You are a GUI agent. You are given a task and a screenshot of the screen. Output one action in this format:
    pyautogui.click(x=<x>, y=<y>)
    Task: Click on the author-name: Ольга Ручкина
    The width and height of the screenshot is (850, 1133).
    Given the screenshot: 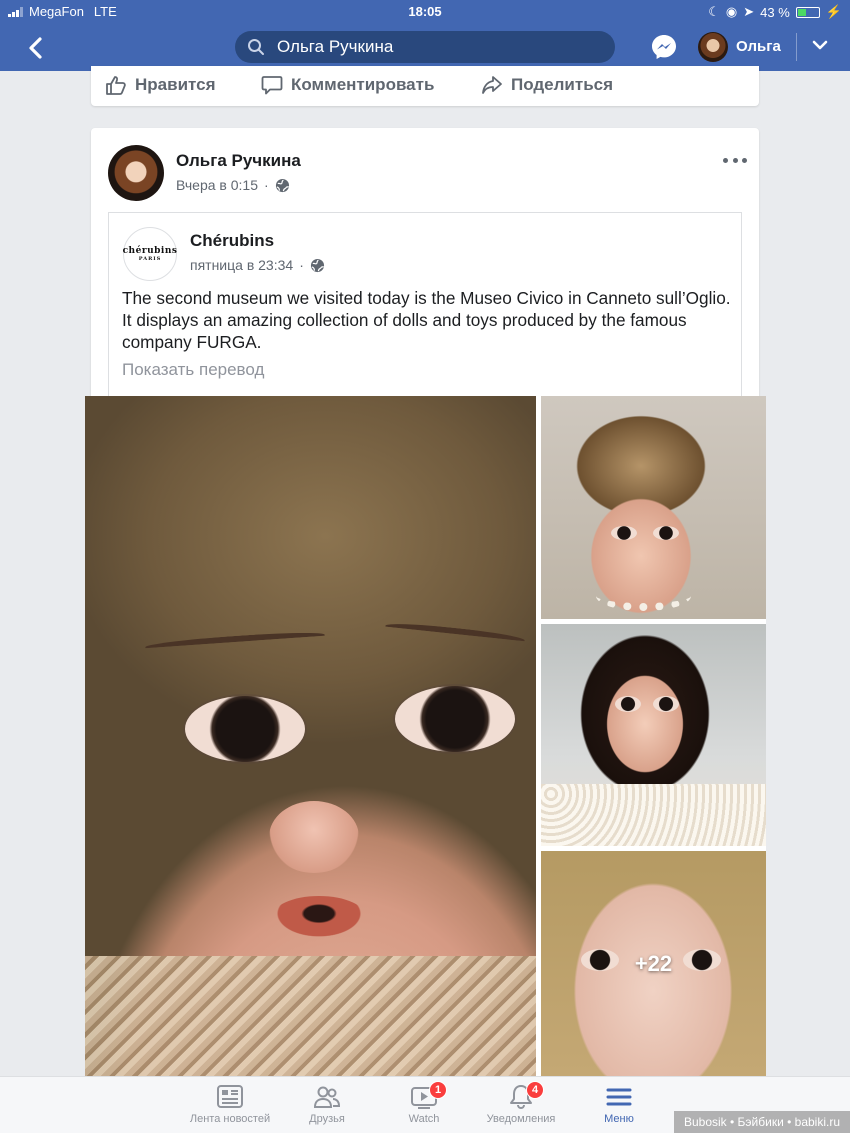 What is the action you would take?
    pyautogui.click(x=238, y=161)
    